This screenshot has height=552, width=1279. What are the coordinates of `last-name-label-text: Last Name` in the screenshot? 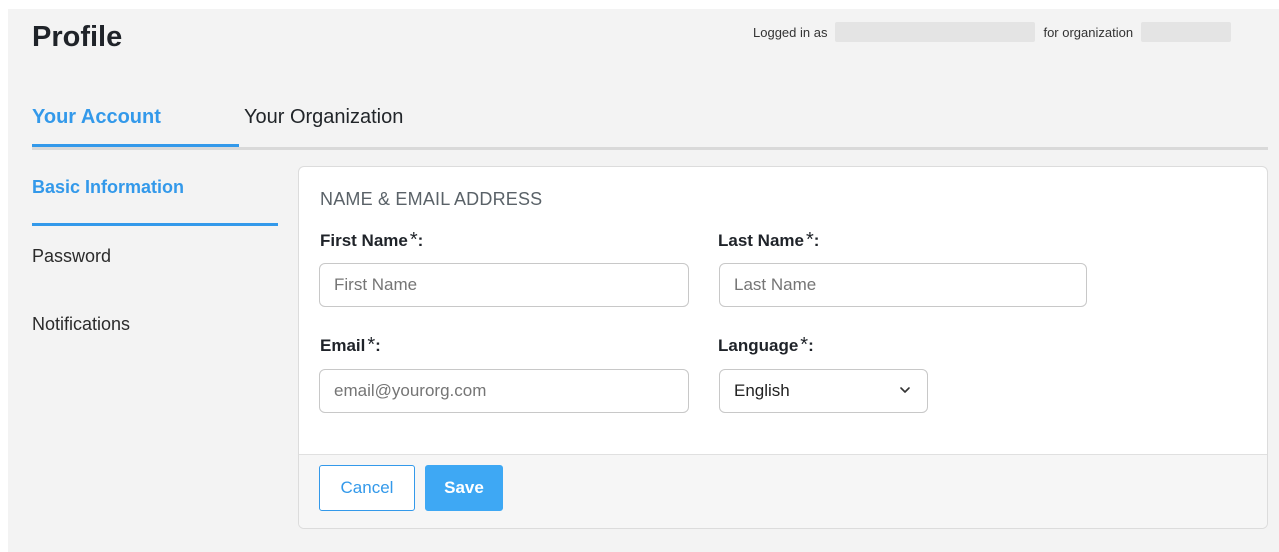 It's located at (761, 240).